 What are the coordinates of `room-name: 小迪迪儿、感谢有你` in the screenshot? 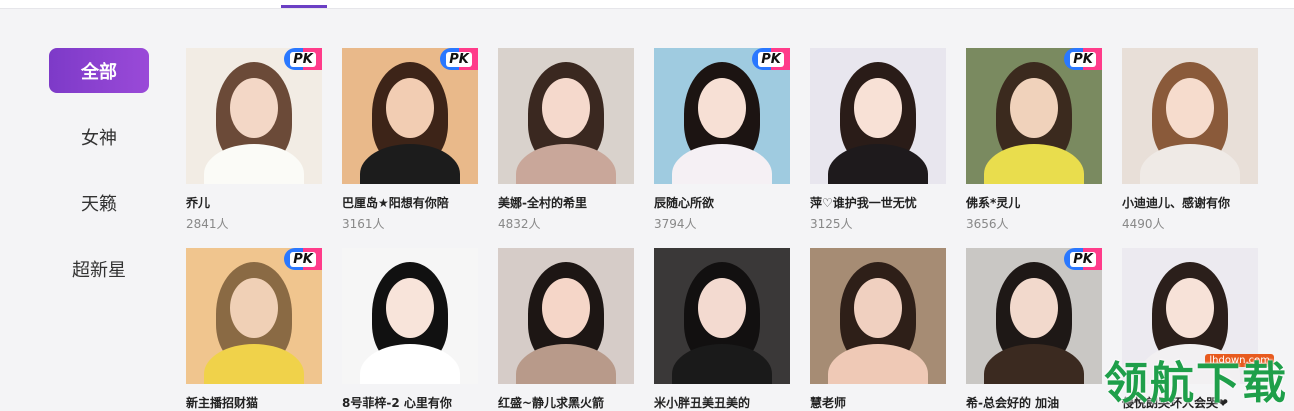 It's located at (1176, 203).